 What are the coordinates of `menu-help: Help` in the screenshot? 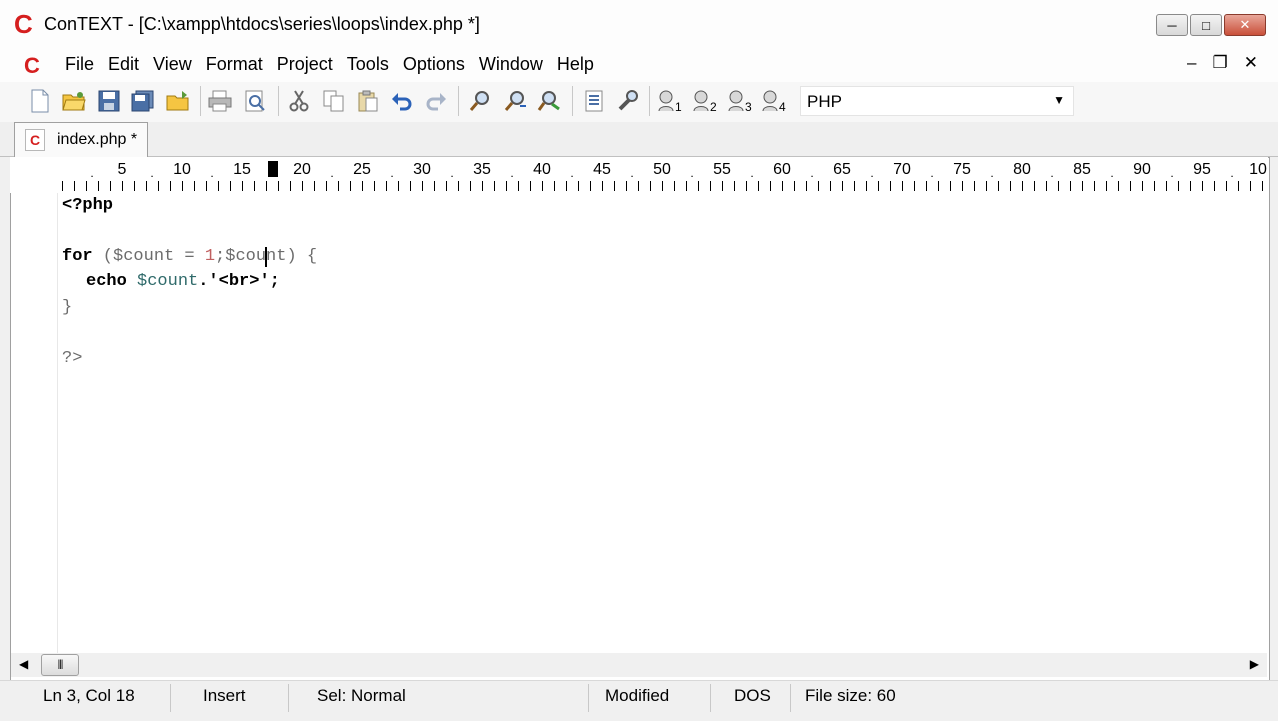 It's located at (575, 64).